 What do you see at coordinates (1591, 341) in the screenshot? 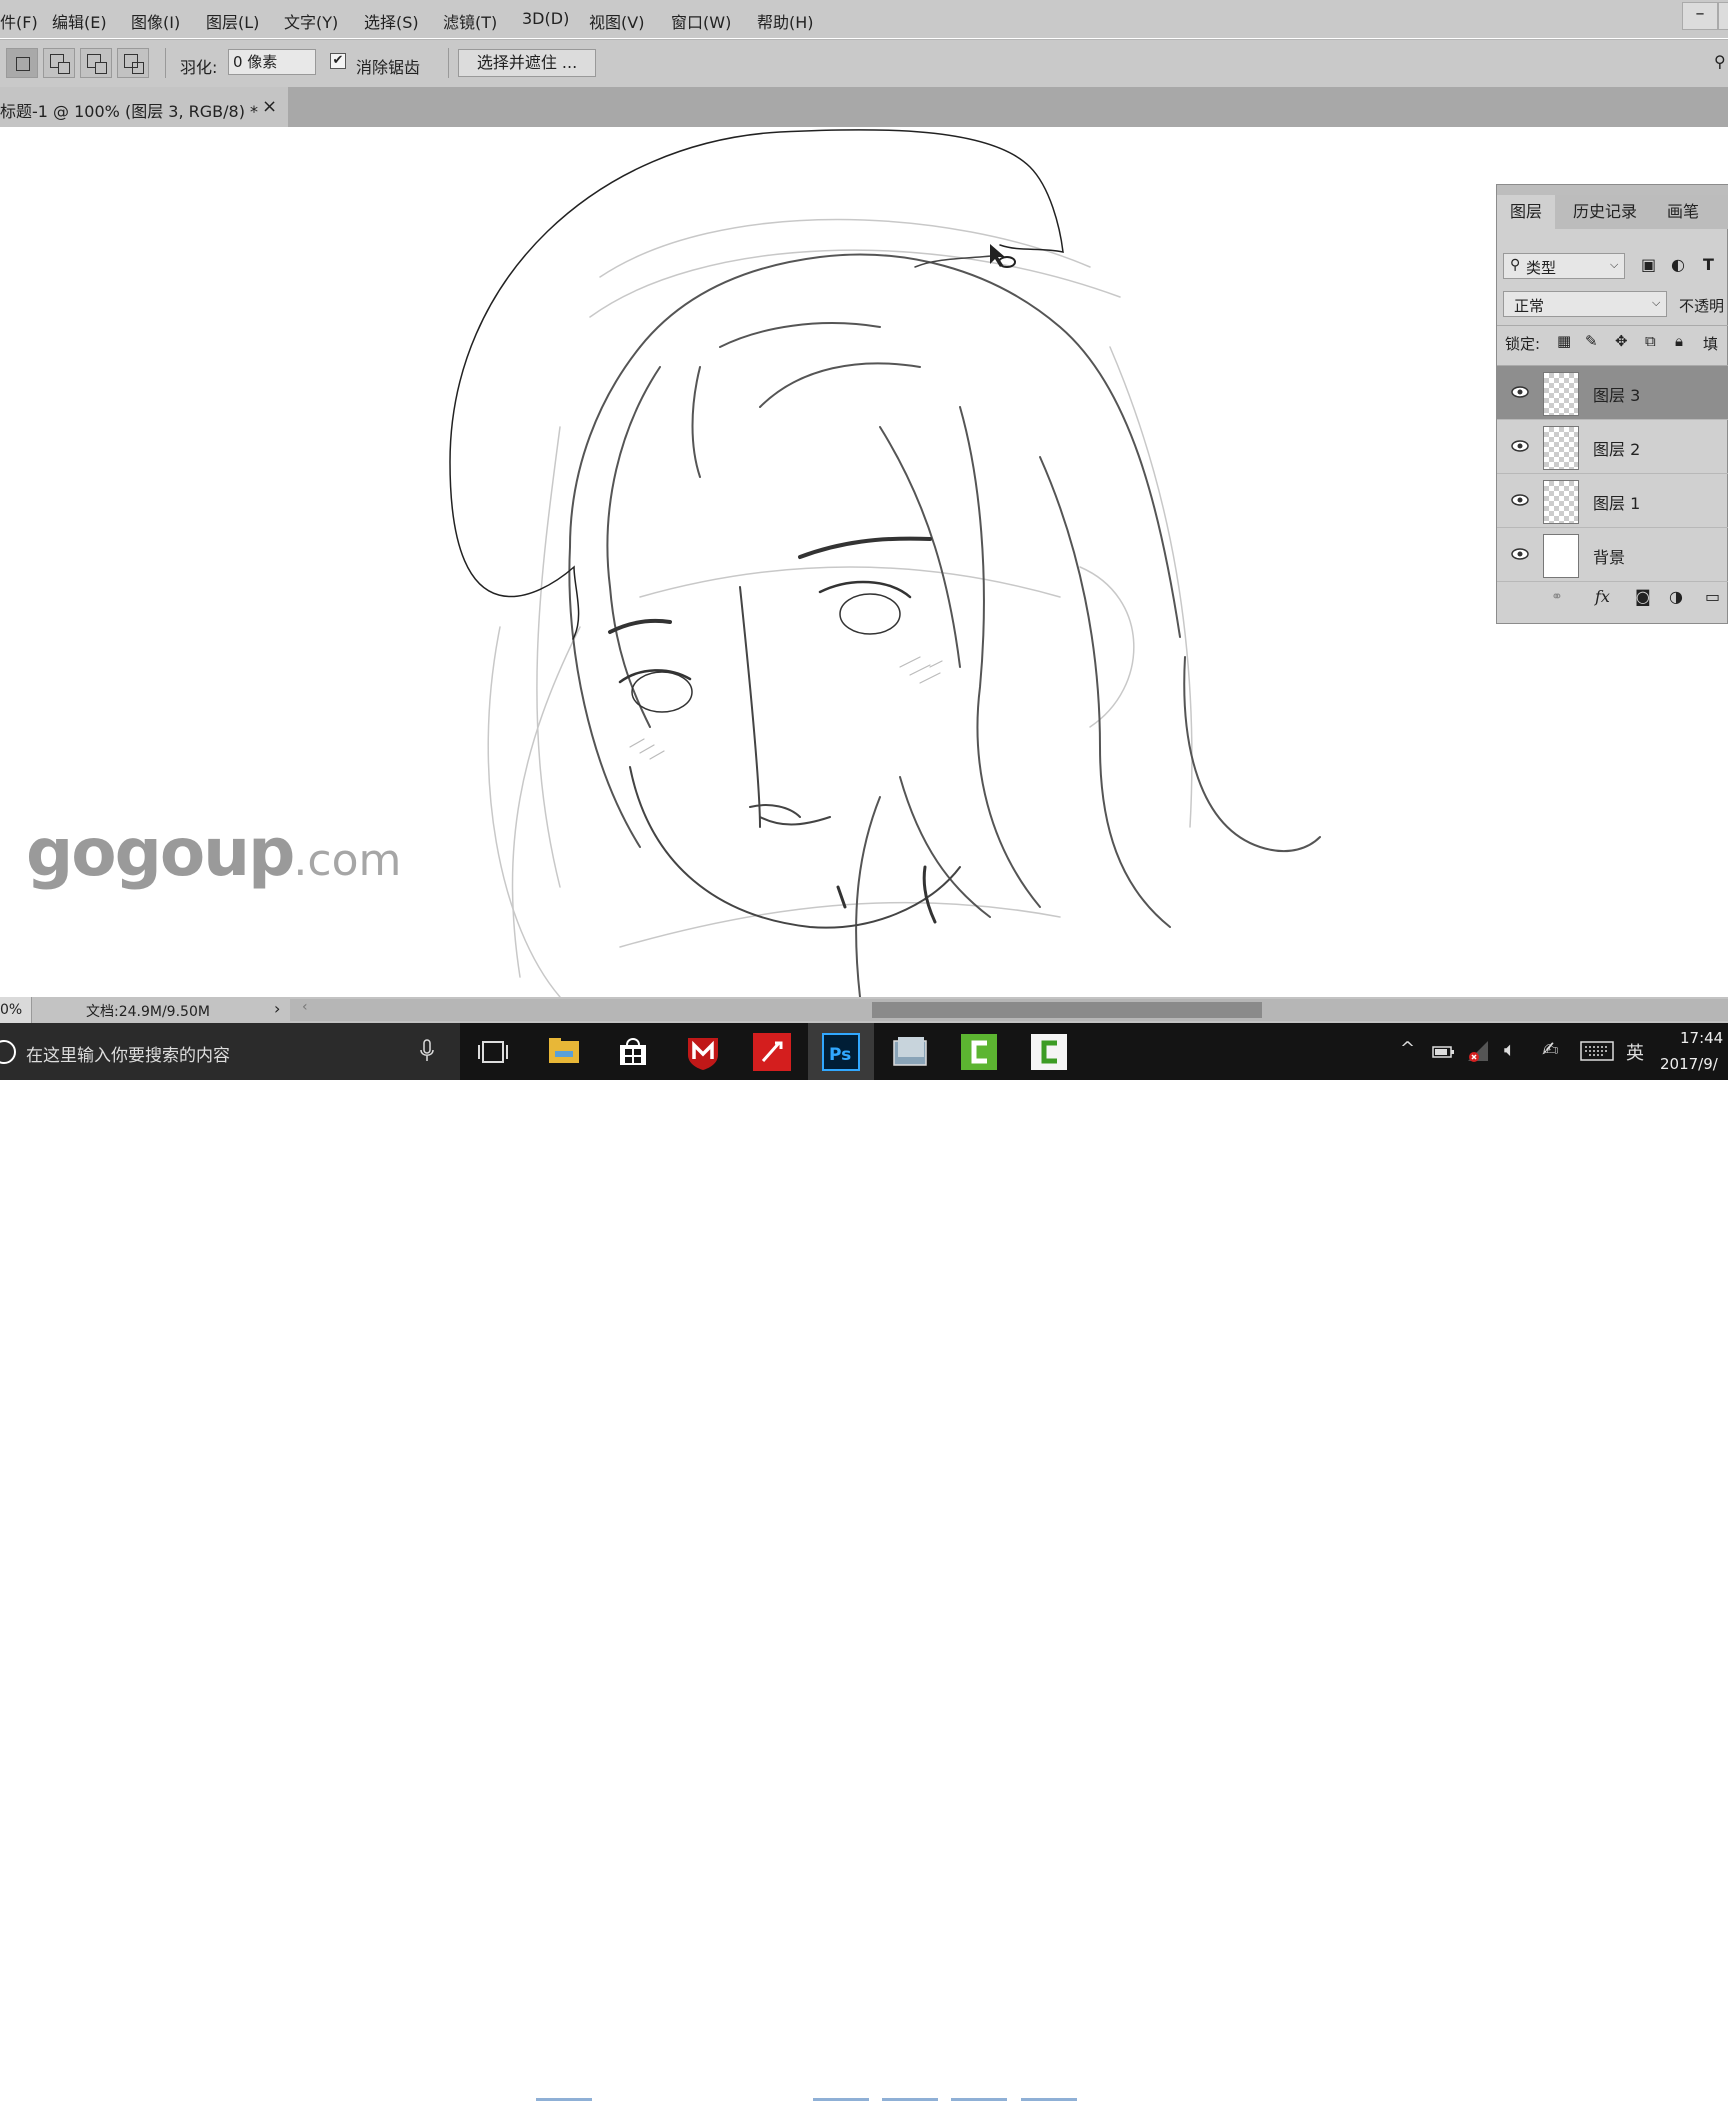
I see `lock-paint-icon: ✎` at bounding box center [1591, 341].